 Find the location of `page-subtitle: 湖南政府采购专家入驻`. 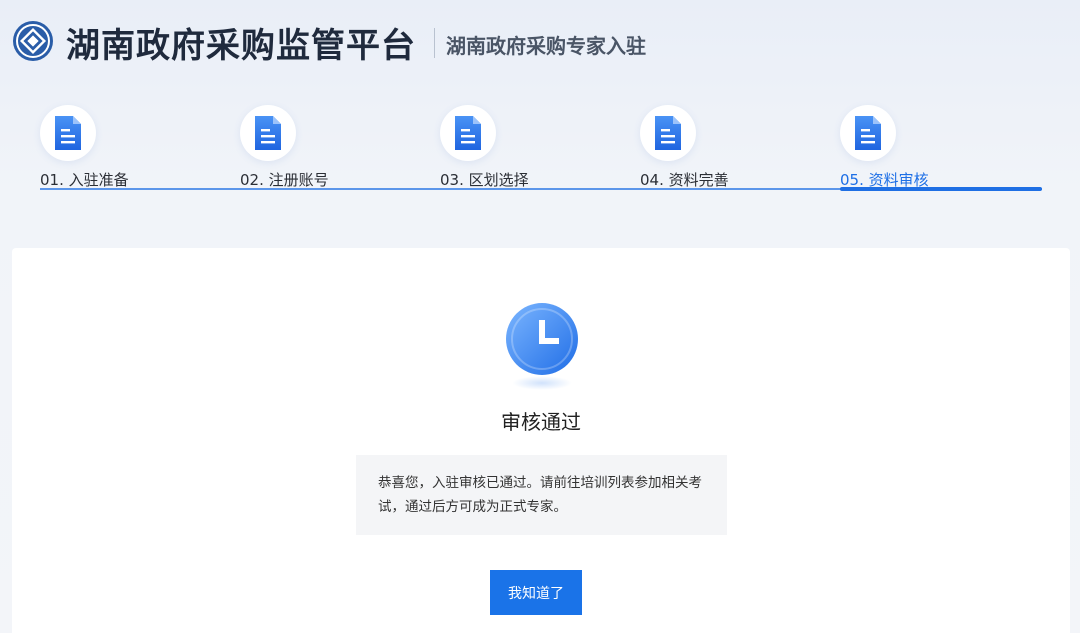

page-subtitle: 湖南政府采购专家入驻 is located at coordinates (546, 46).